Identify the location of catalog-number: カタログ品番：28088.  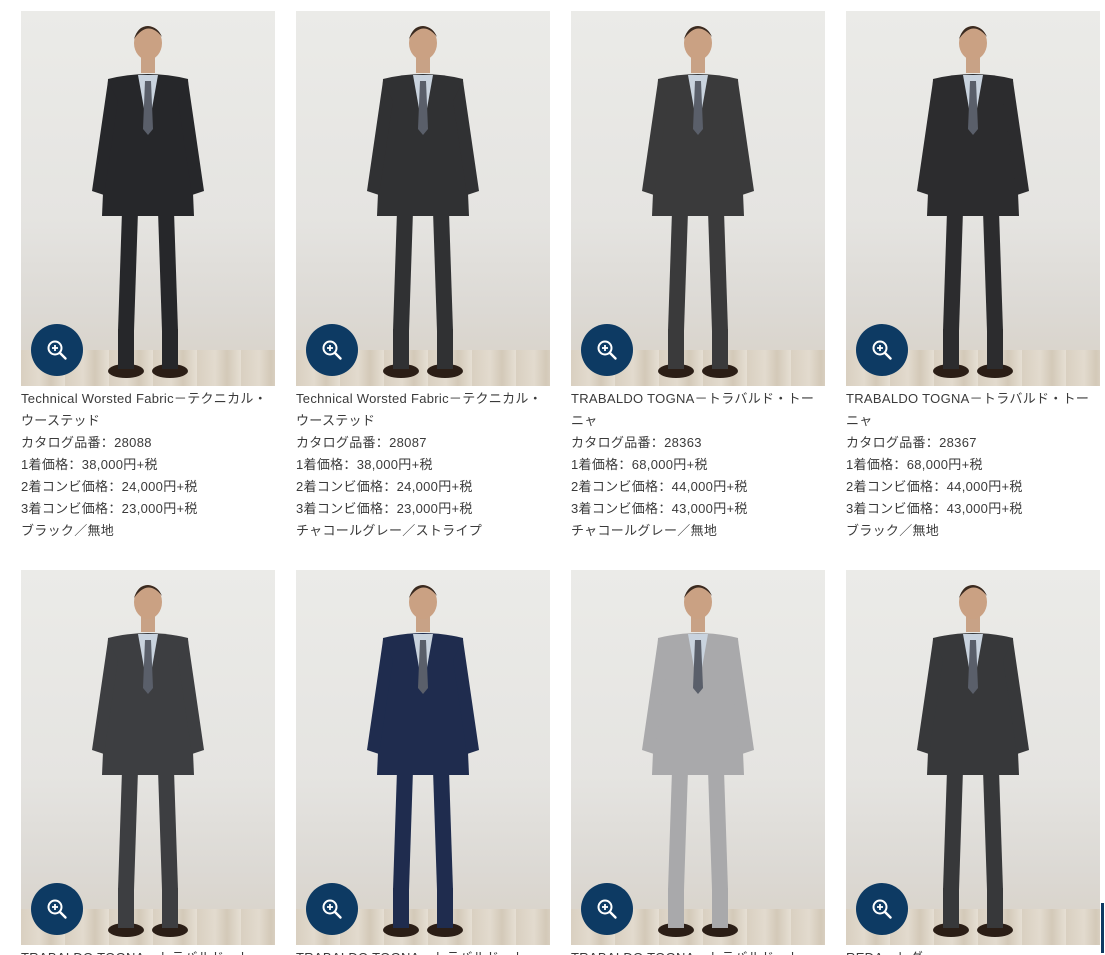
(86, 442).